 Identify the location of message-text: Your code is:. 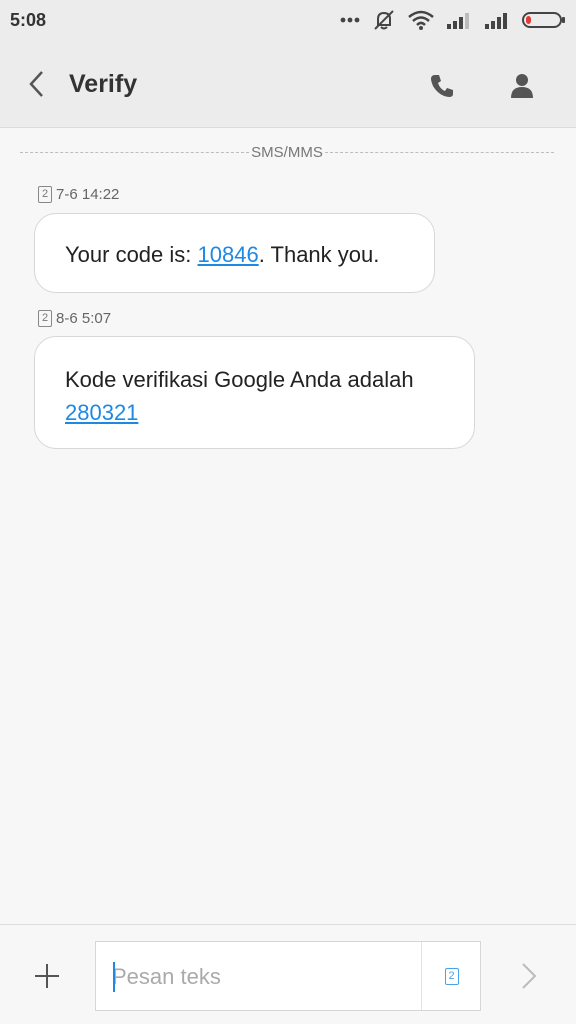
(131, 254).